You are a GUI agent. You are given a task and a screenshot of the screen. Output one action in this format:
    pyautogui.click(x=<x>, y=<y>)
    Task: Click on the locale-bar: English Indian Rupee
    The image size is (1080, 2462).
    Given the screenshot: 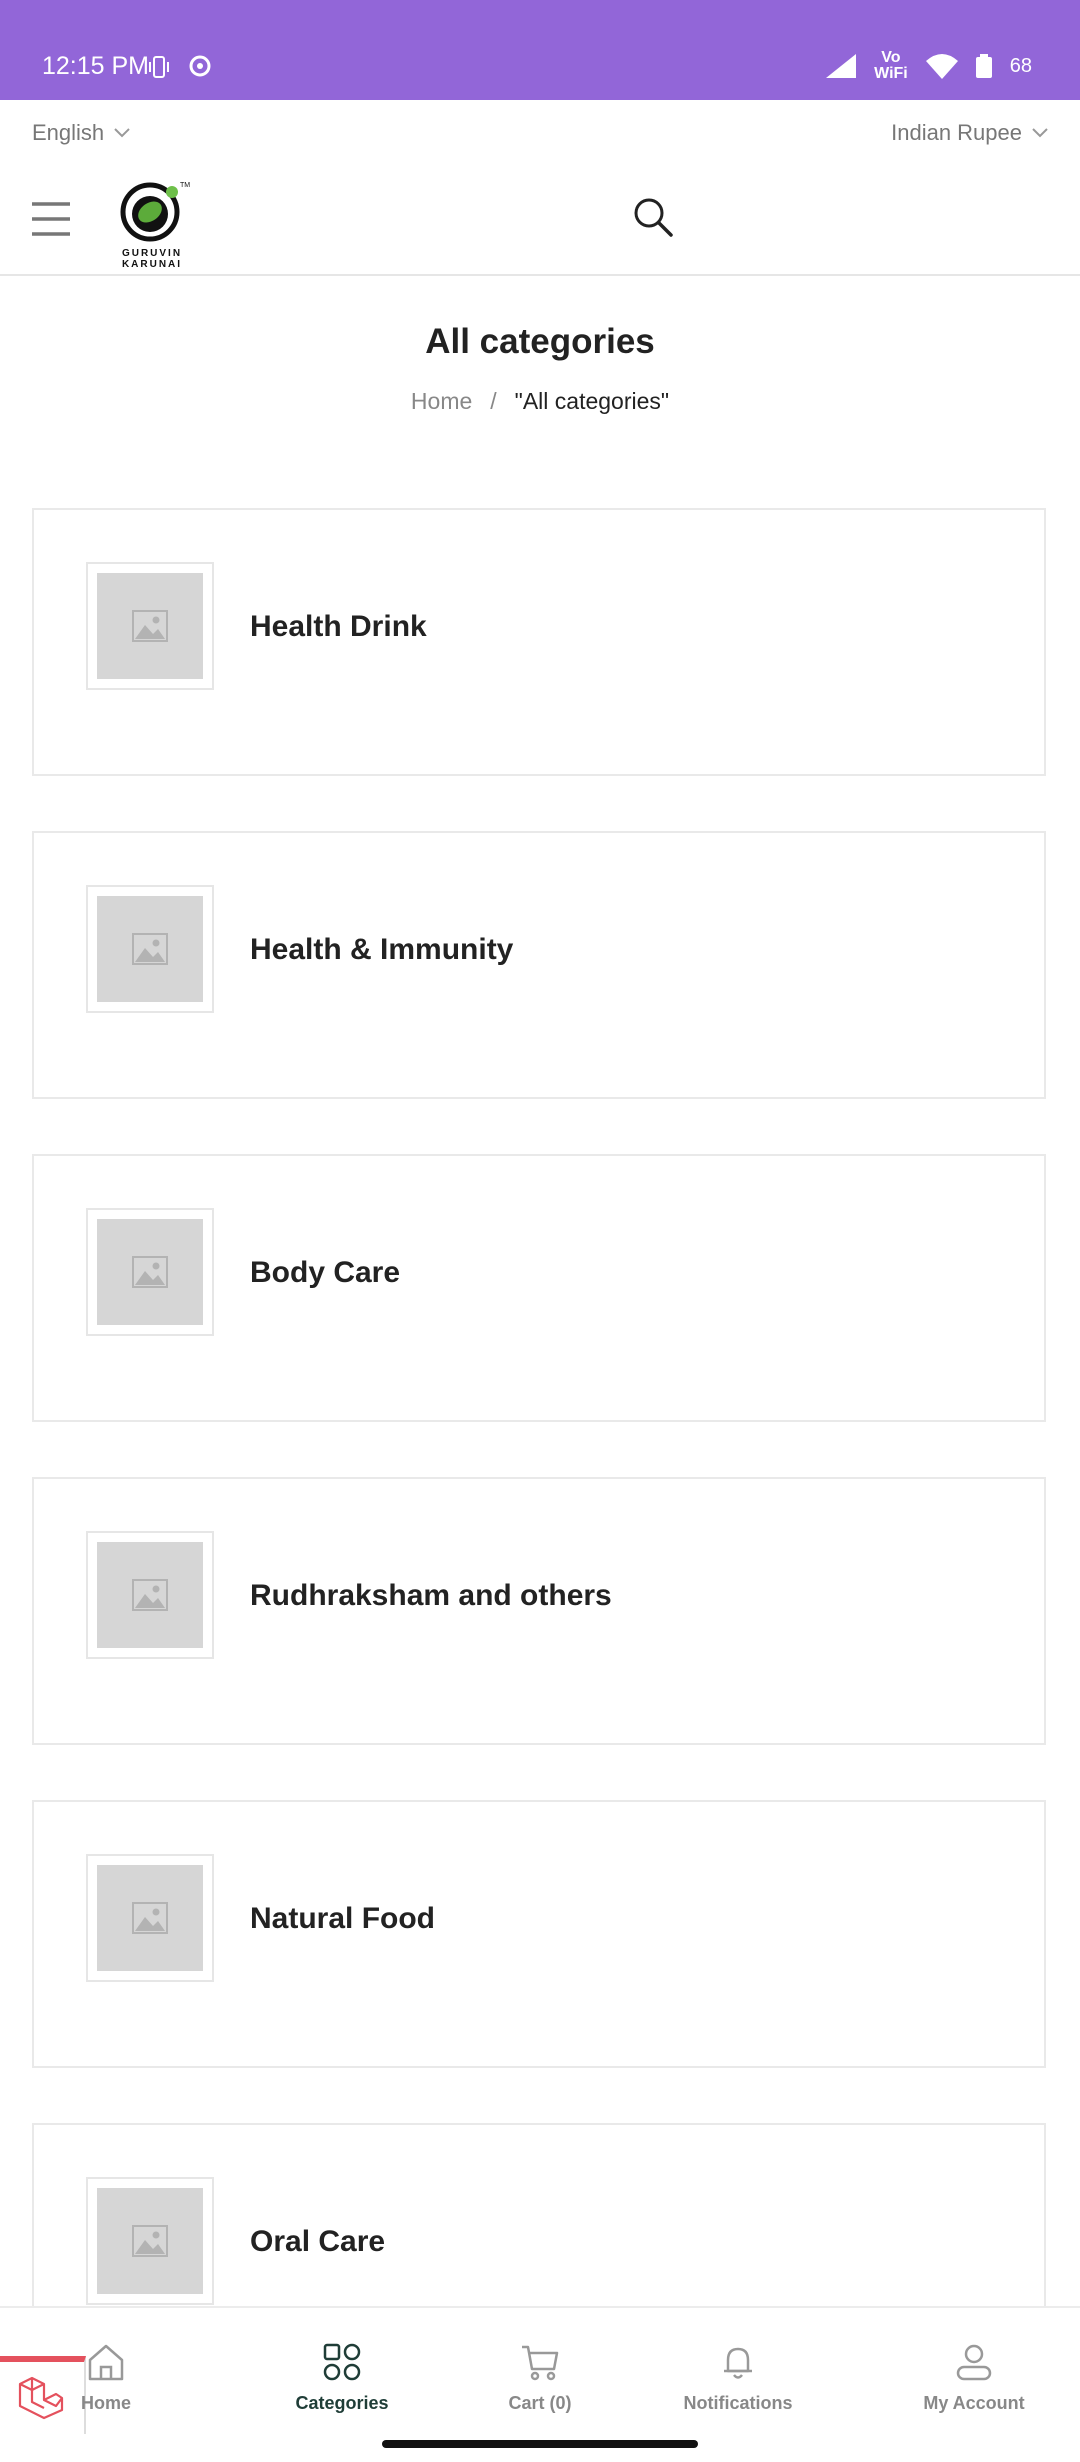 What is the action you would take?
    pyautogui.click(x=540, y=134)
    